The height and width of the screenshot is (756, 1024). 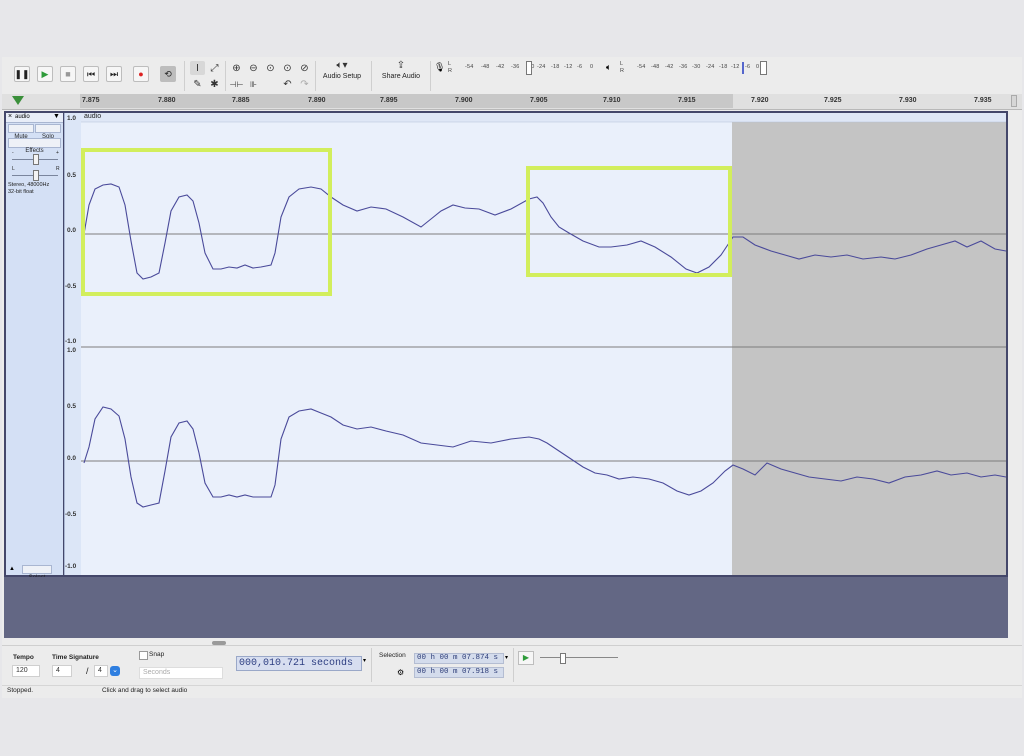 I want to click on record-meter-tick: -42, so click(x=500, y=67).